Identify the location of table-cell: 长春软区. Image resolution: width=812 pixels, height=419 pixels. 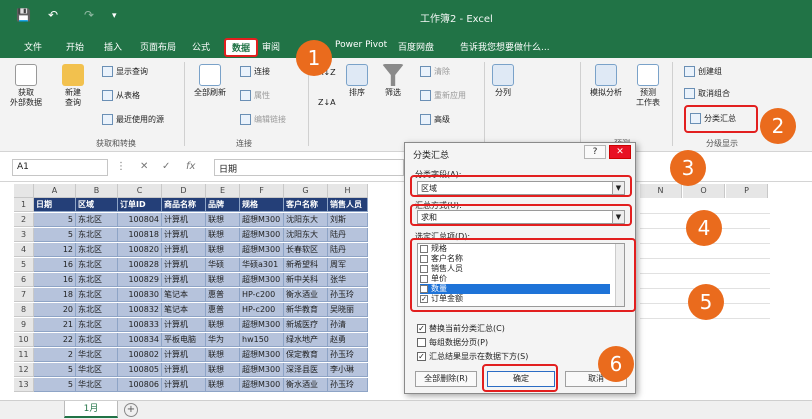
(306, 250).